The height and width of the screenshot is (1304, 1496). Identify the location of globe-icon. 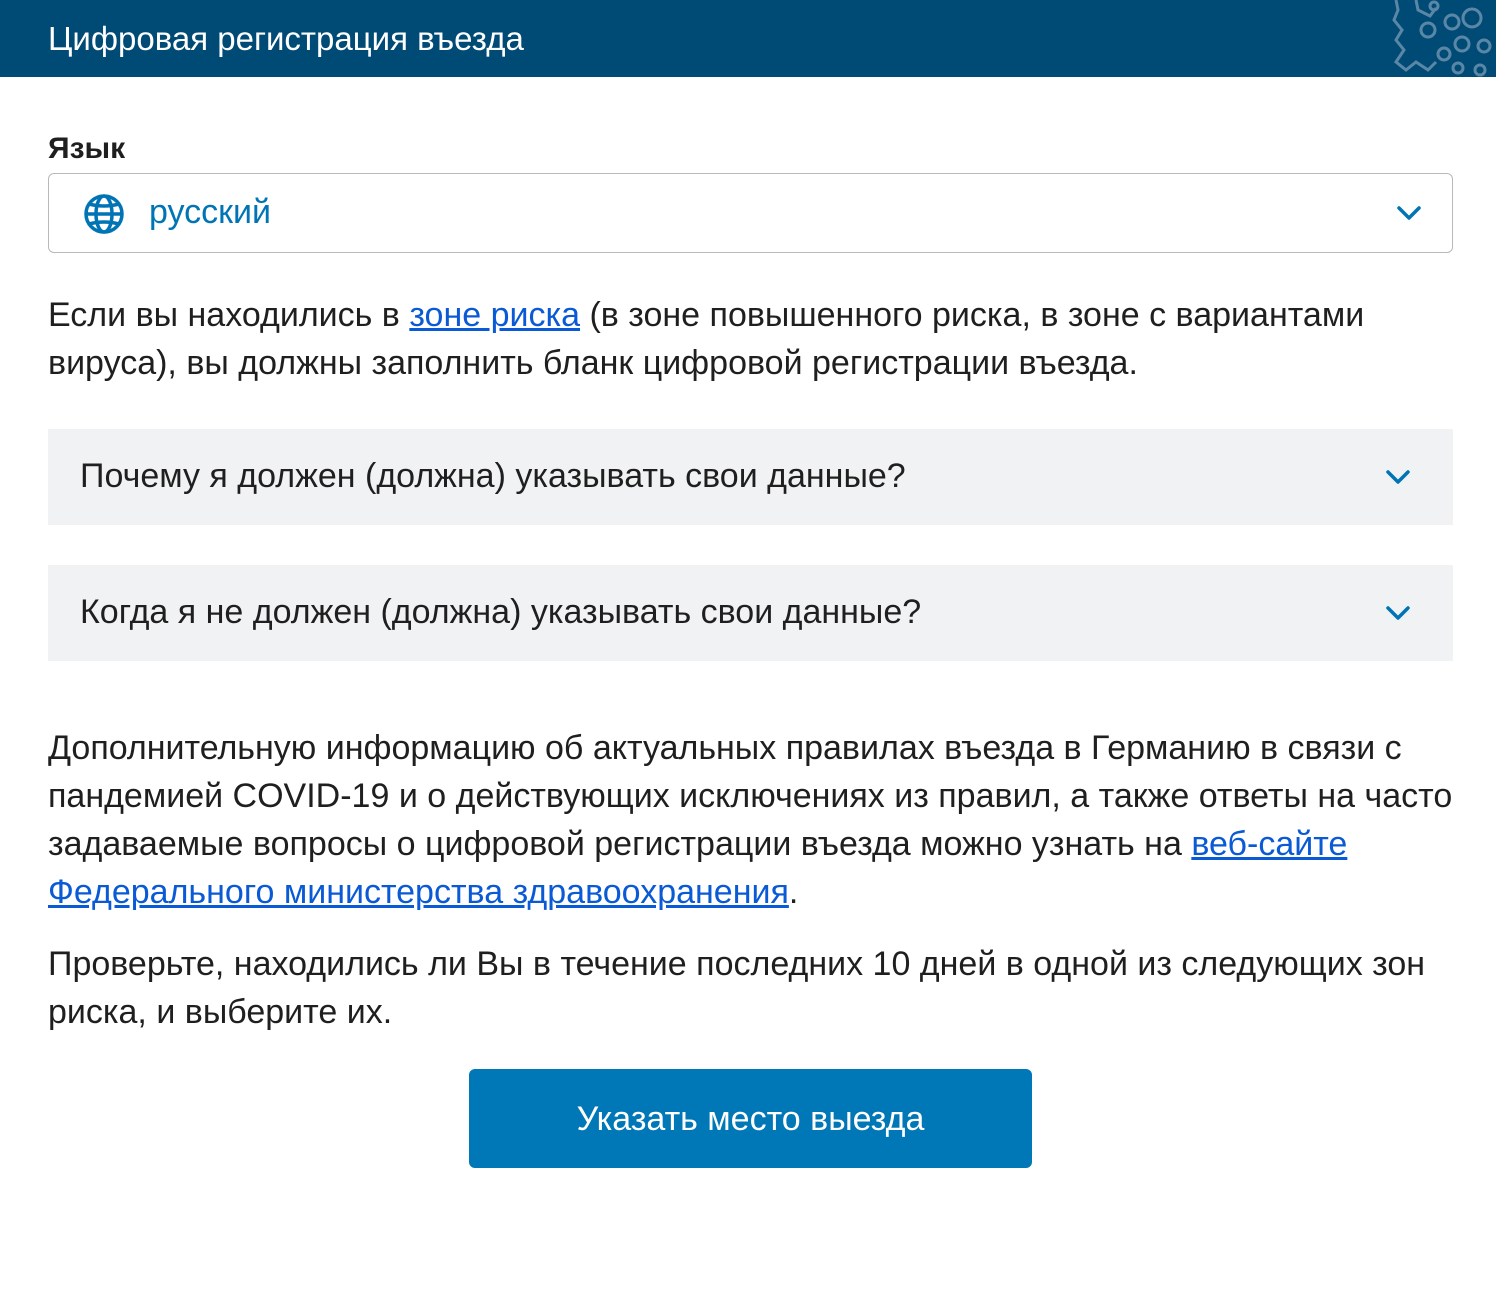
(104, 214).